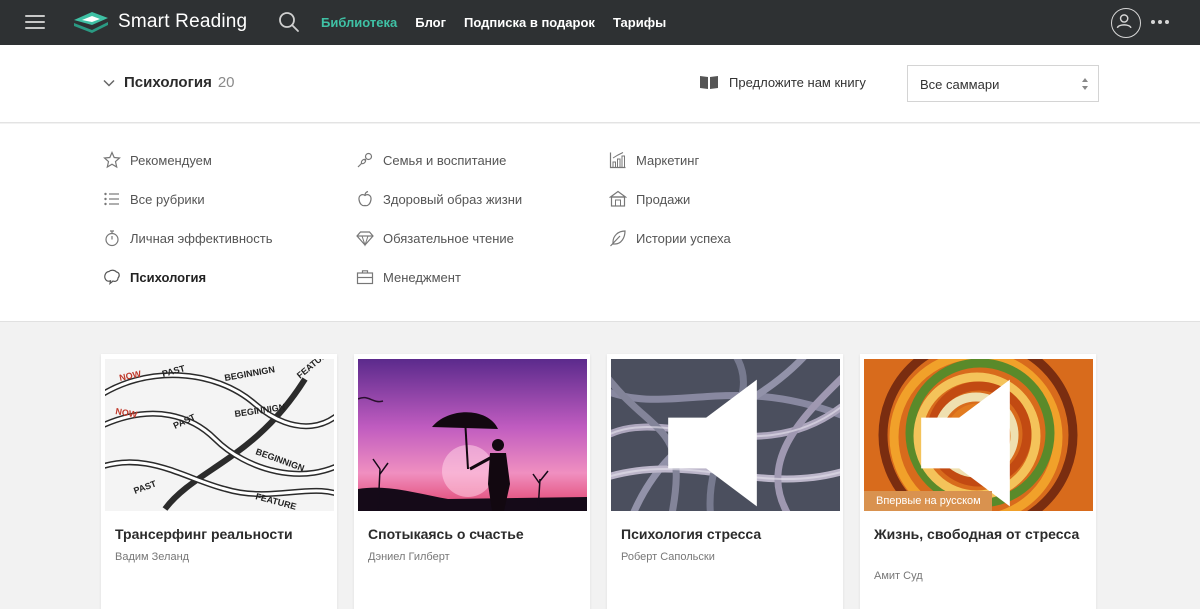 Image resolution: width=1200 pixels, height=609 pixels. I want to click on category-marketing: Маркетинг, so click(654, 160).